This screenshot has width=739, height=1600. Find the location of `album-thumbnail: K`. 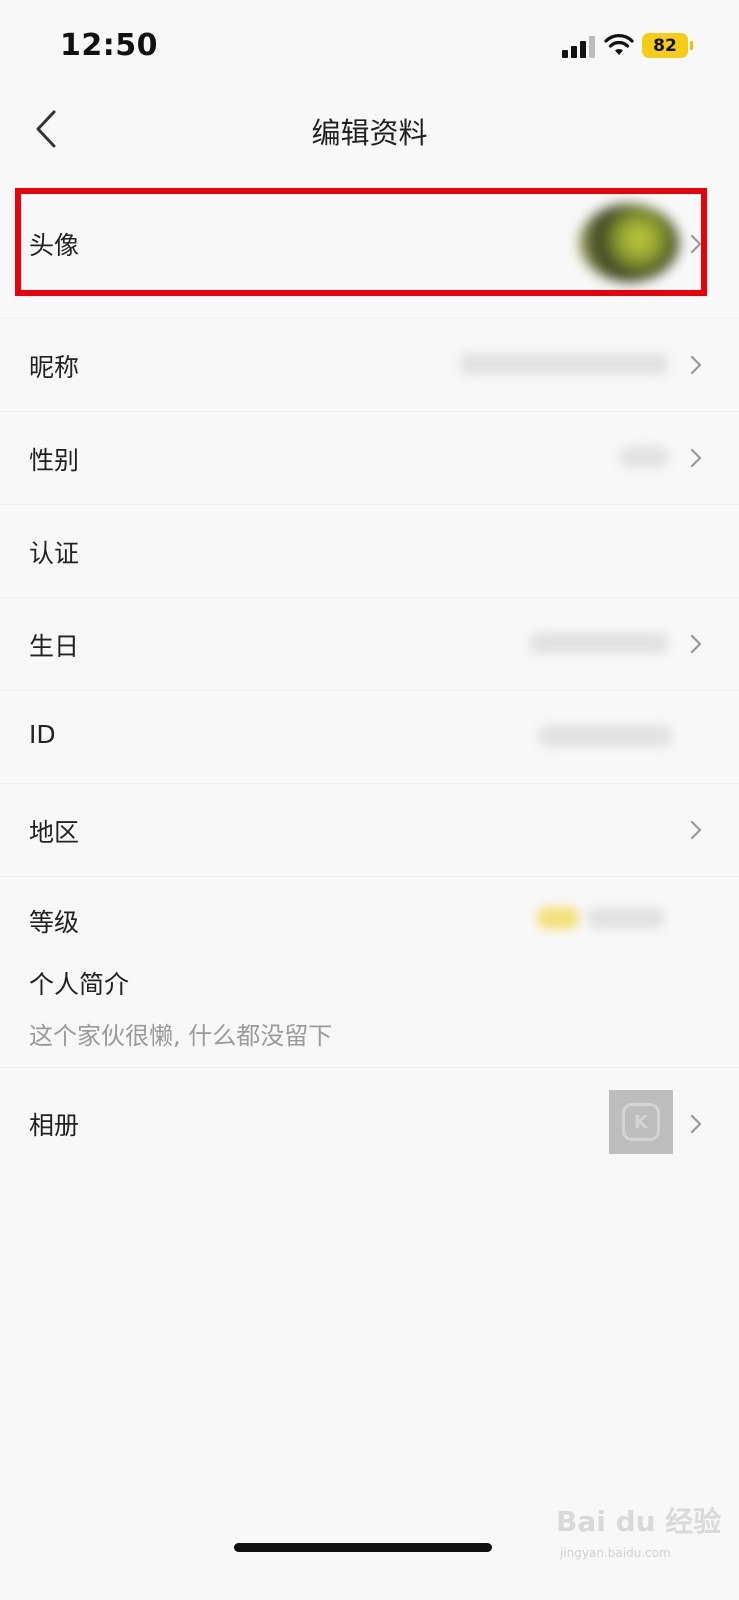

album-thumbnail: K is located at coordinates (641, 1122).